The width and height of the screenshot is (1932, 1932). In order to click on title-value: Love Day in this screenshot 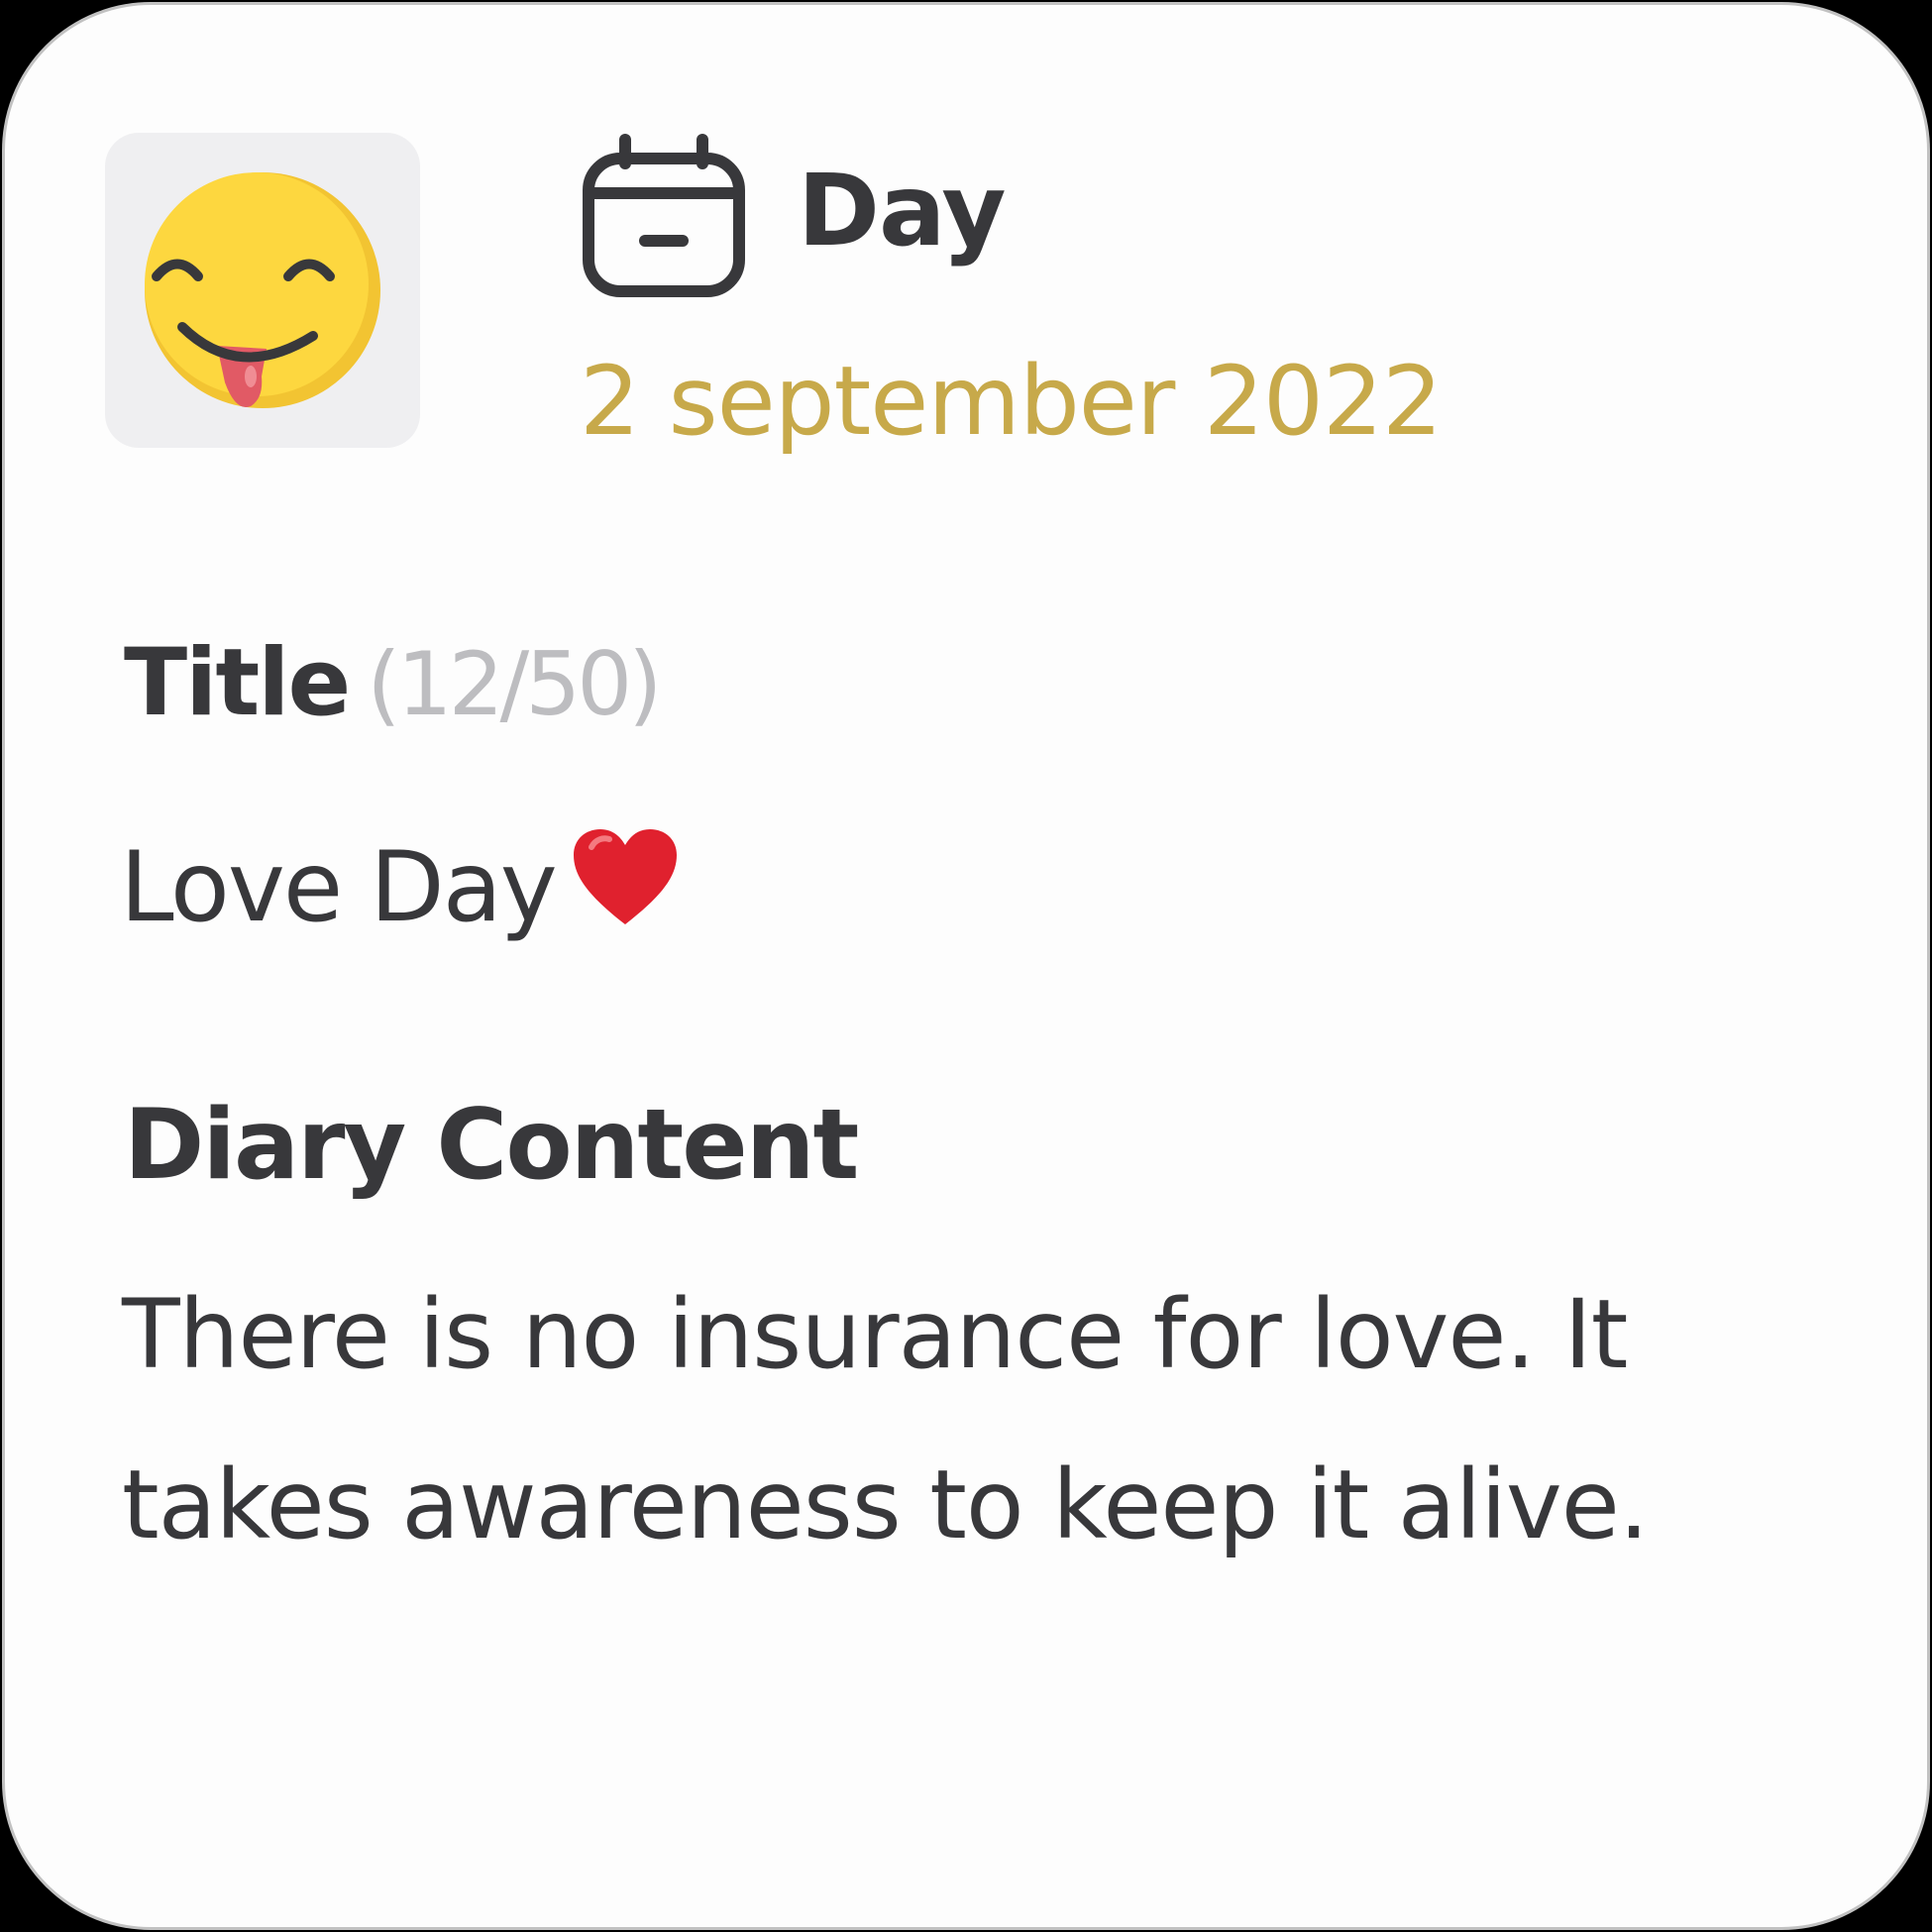, I will do `click(339, 888)`.